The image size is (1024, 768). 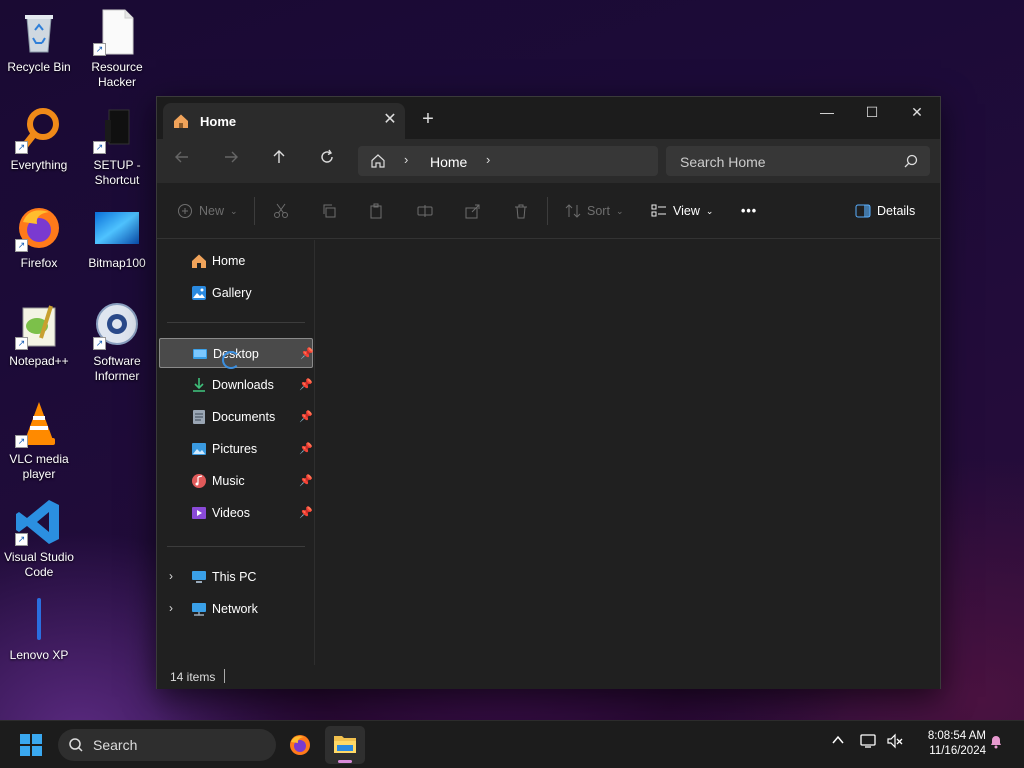 What do you see at coordinates (996, 742) in the screenshot?
I see `notification-bell-icon` at bounding box center [996, 742].